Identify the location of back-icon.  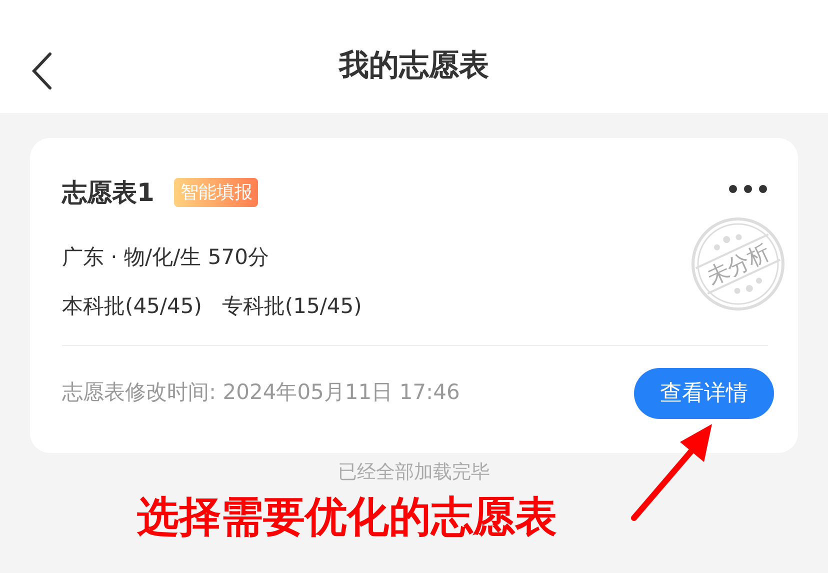
(42, 71).